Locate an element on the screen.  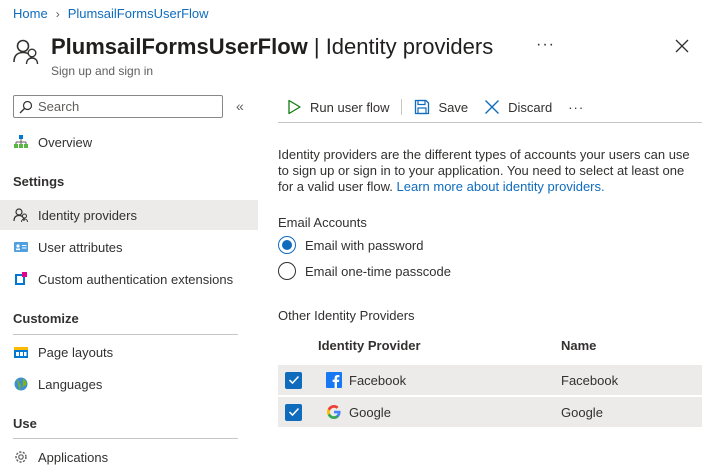
search-box is located at coordinates (118, 106).